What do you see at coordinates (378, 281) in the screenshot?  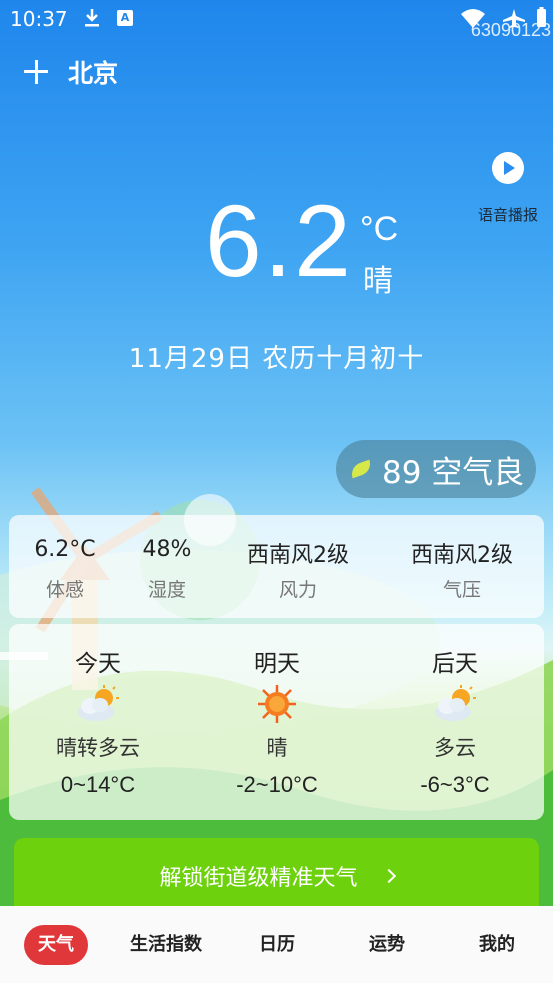 I see `current-condition: 晴` at bounding box center [378, 281].